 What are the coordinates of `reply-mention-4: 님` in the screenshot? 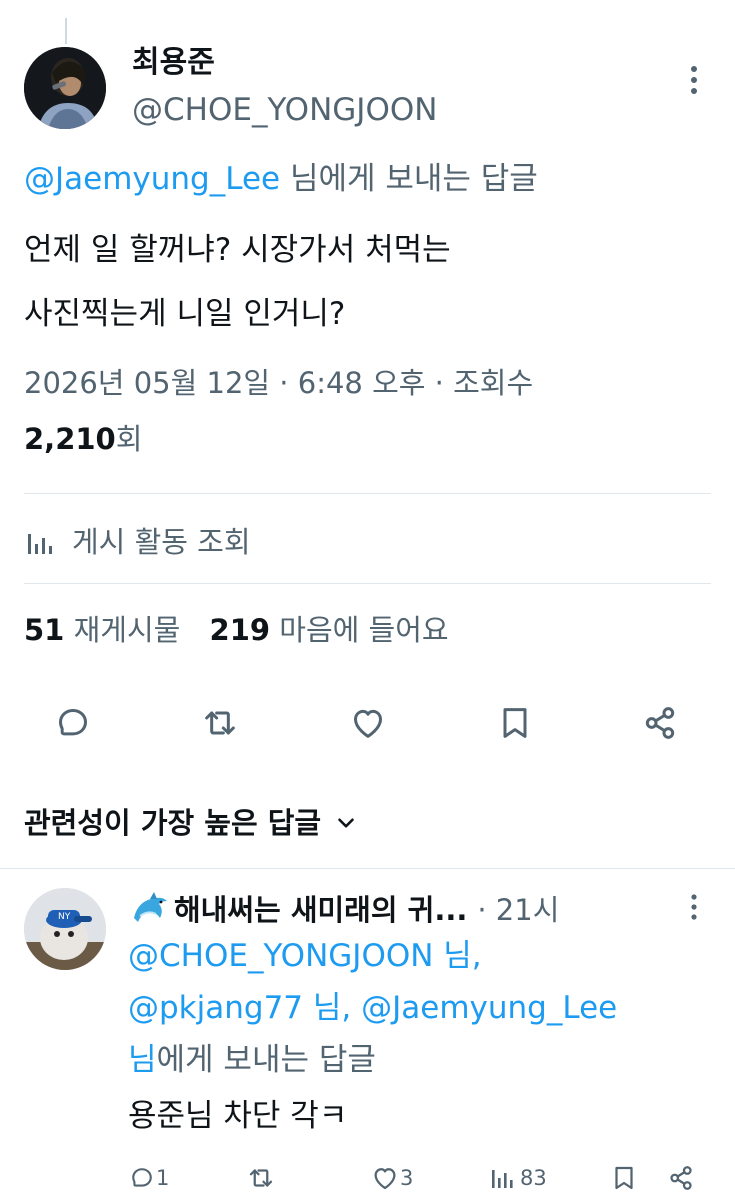 It's located at (142, 1060).